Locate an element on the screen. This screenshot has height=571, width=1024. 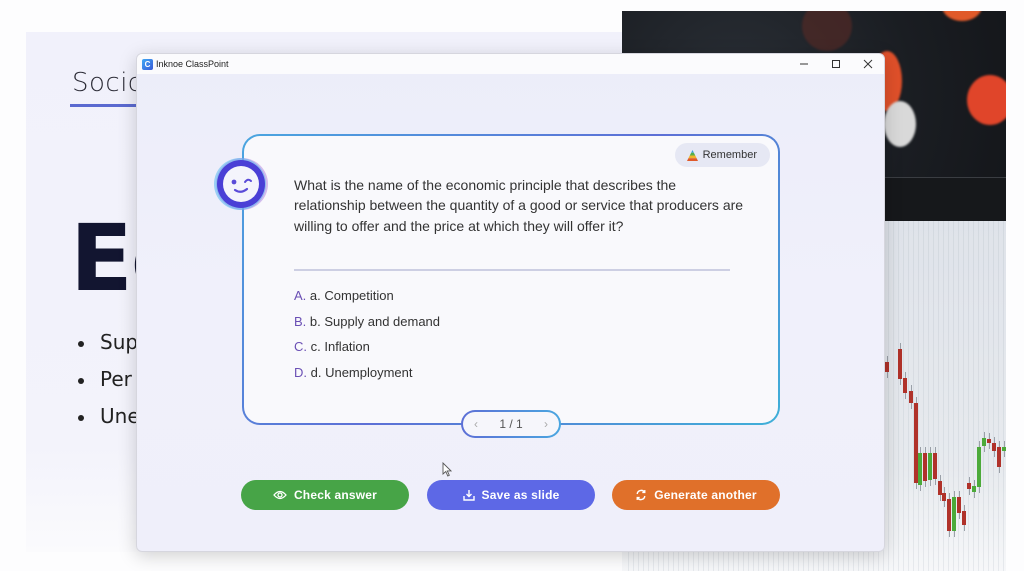
answer-option: A. a. Competition is located at coordinates (367, 300).